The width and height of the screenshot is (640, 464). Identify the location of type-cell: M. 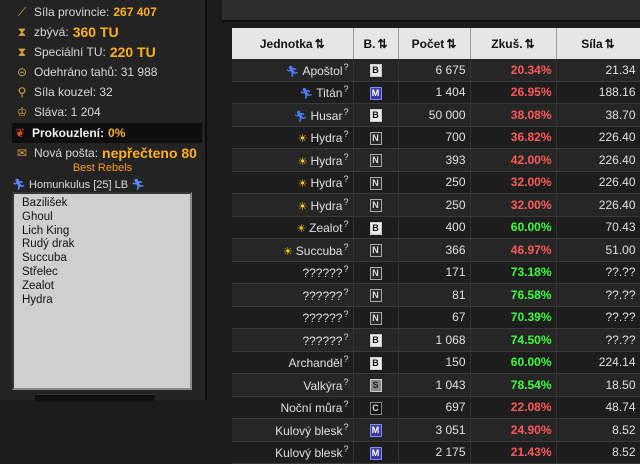
(376, 430).